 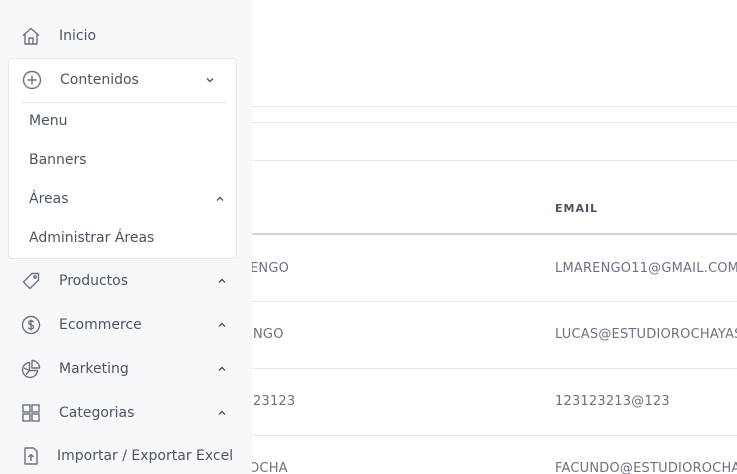 I want to click on cell-name: 23123, so click(x=274, y=401).